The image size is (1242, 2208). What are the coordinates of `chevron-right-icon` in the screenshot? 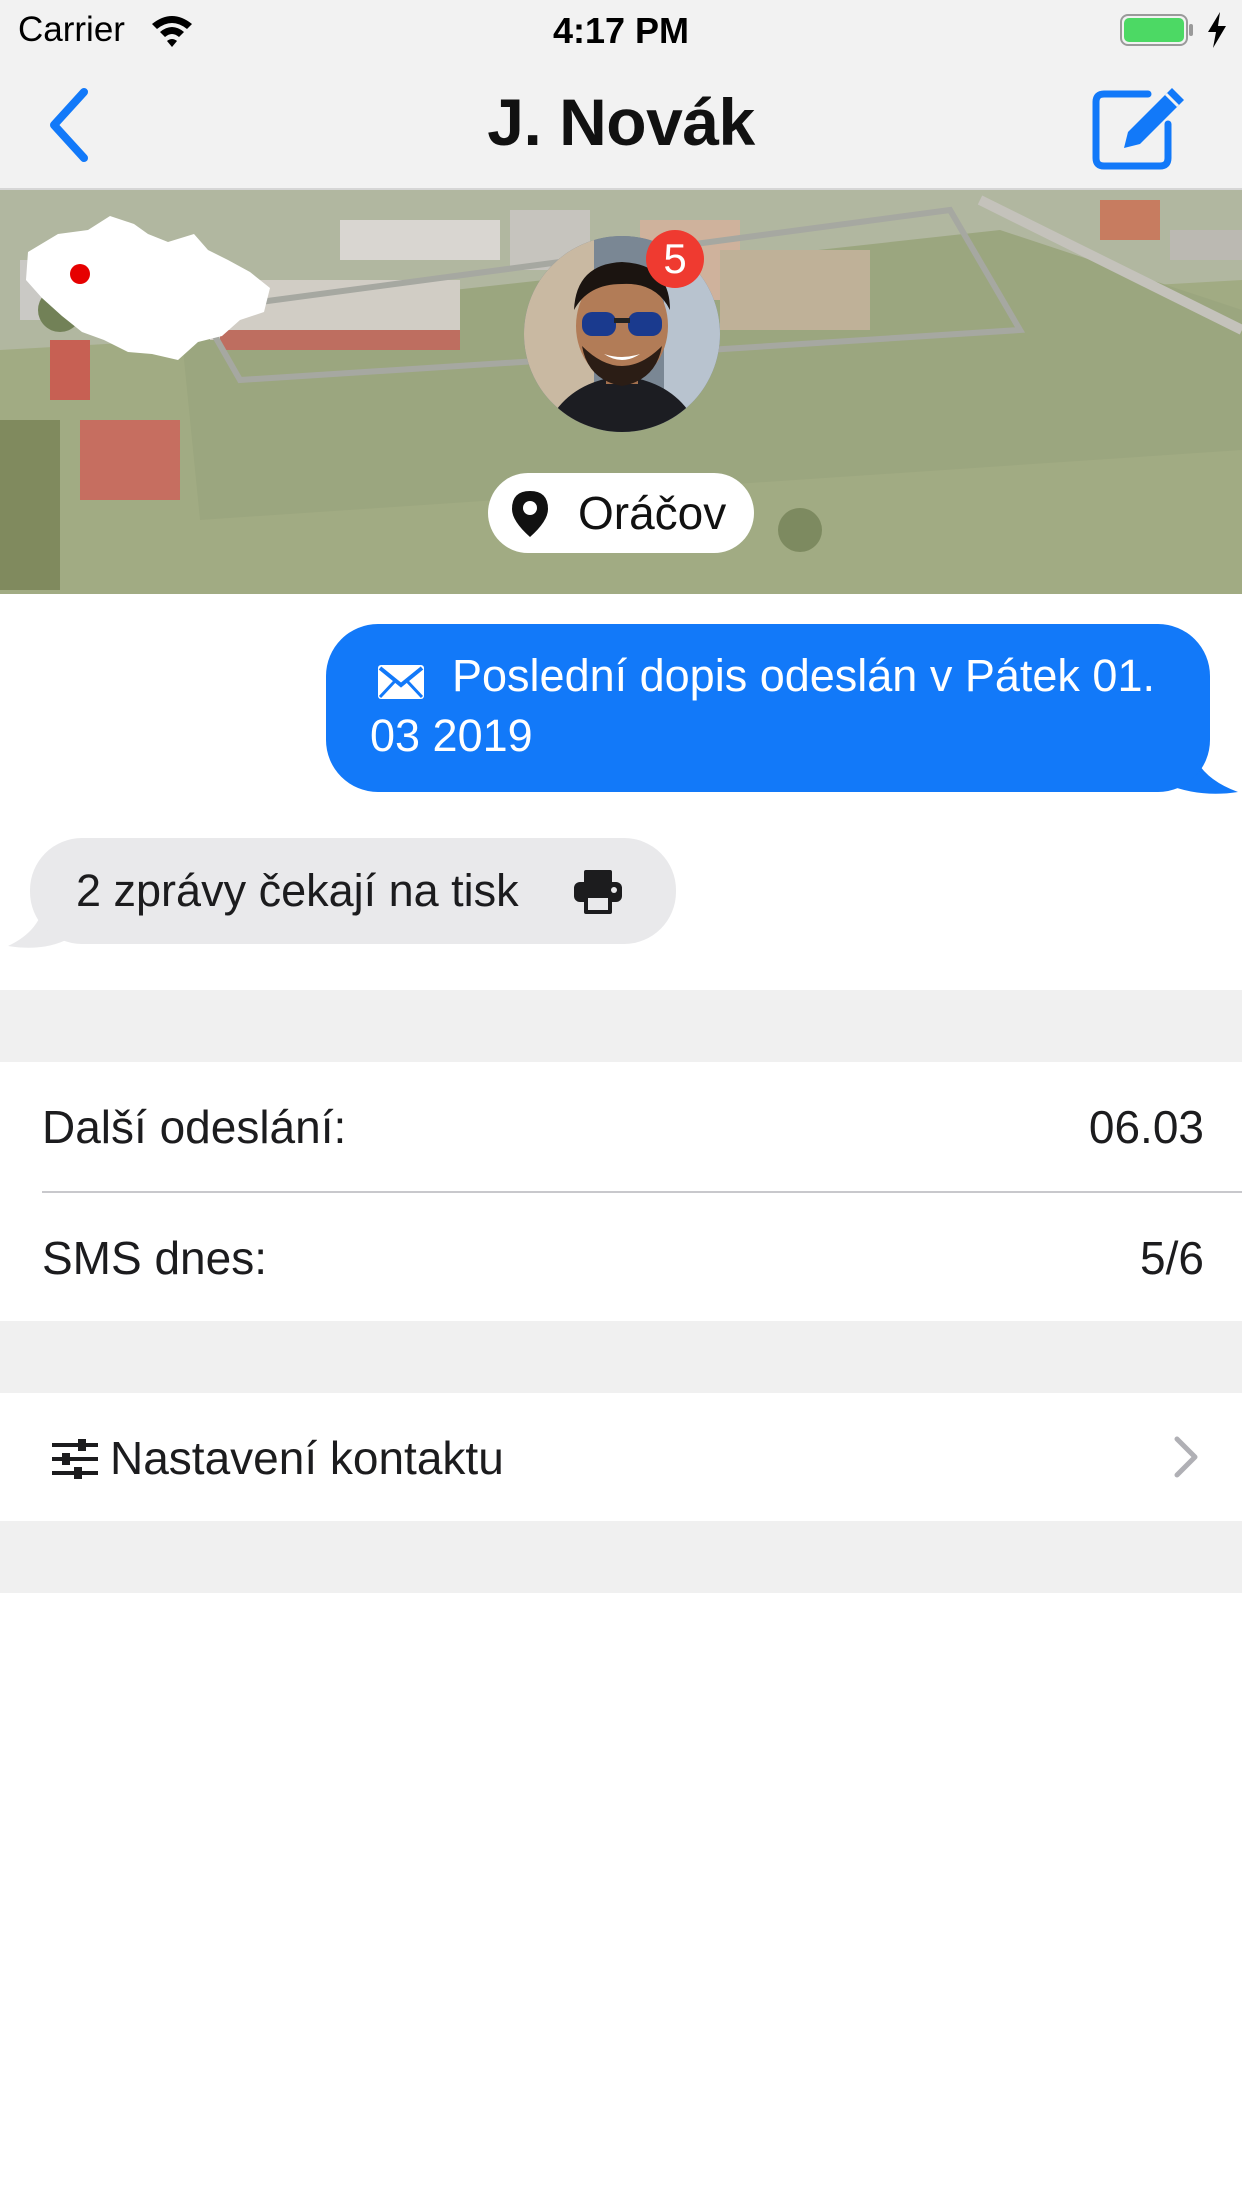 It's located at (1186, 1457).